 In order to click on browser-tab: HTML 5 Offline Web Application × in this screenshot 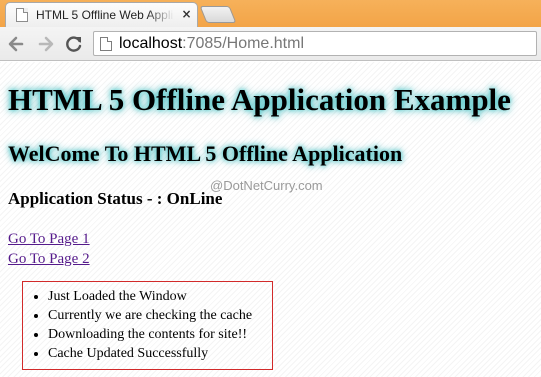, I will do `click(101, 14)`.